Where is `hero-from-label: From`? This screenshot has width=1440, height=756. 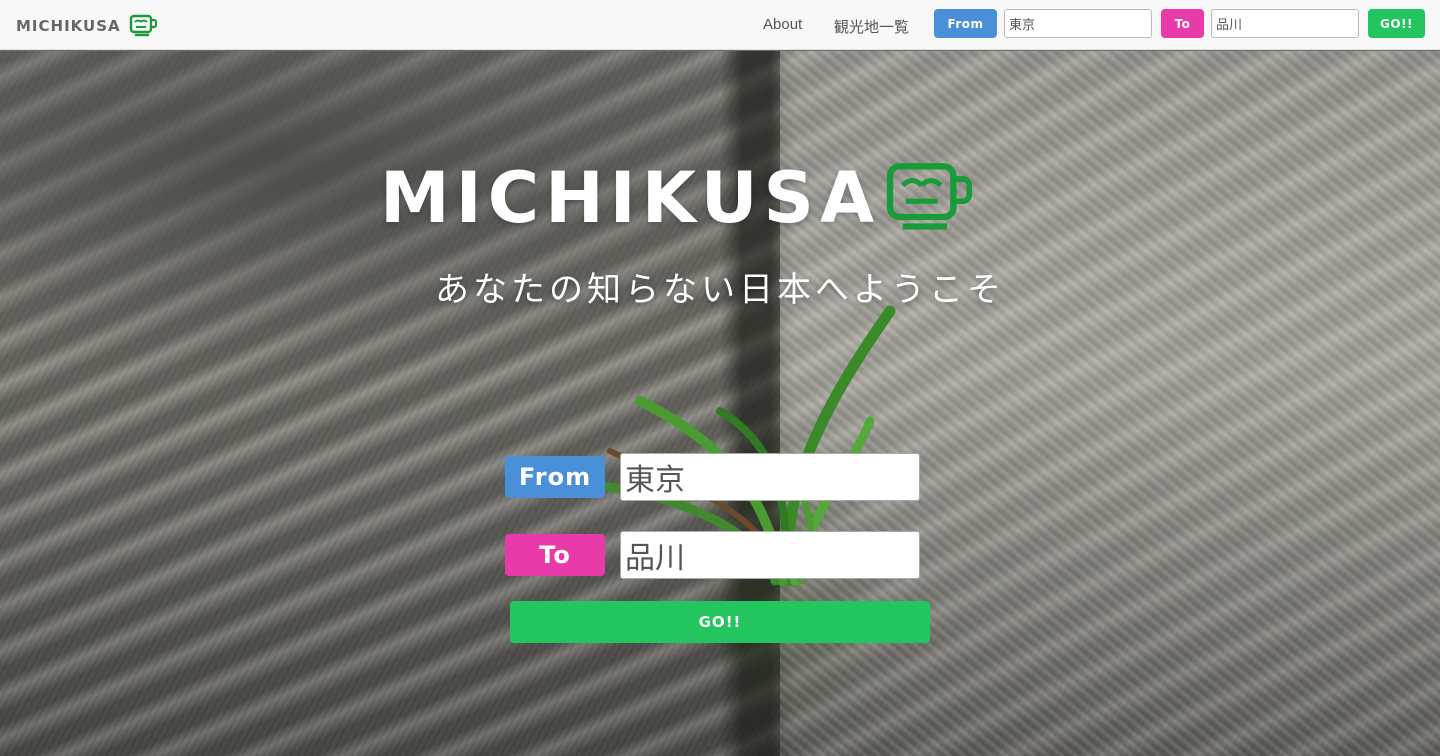
hero-from-label: From is located at coordinates (555, 477).